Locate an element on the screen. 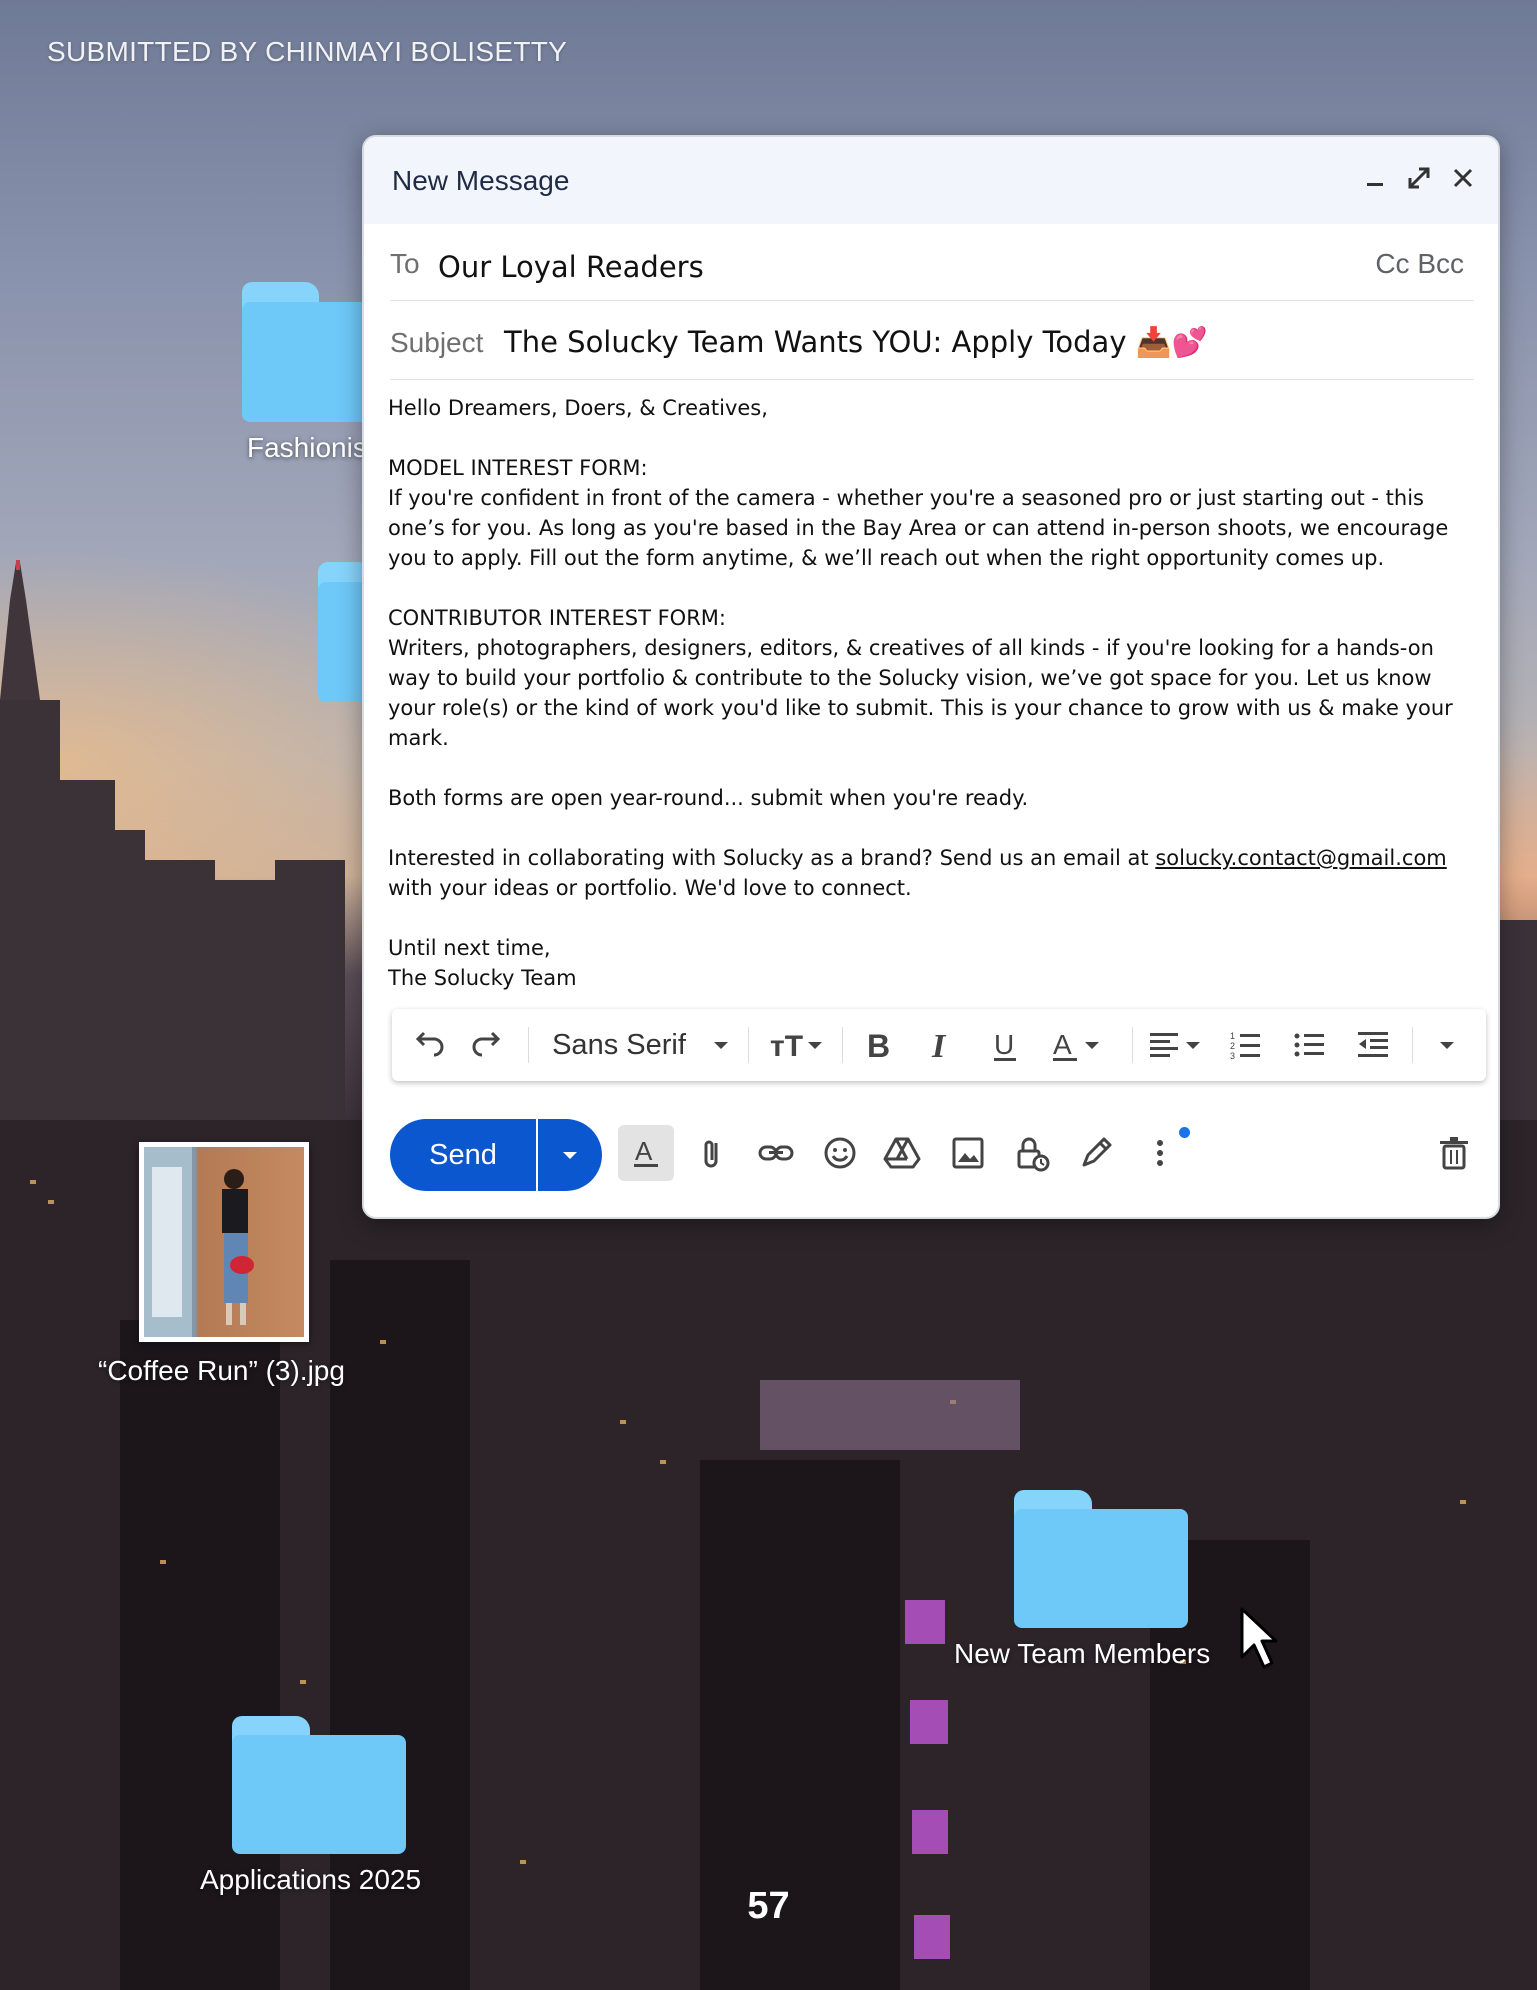  align-button is located at coordinates (1179, 1045).